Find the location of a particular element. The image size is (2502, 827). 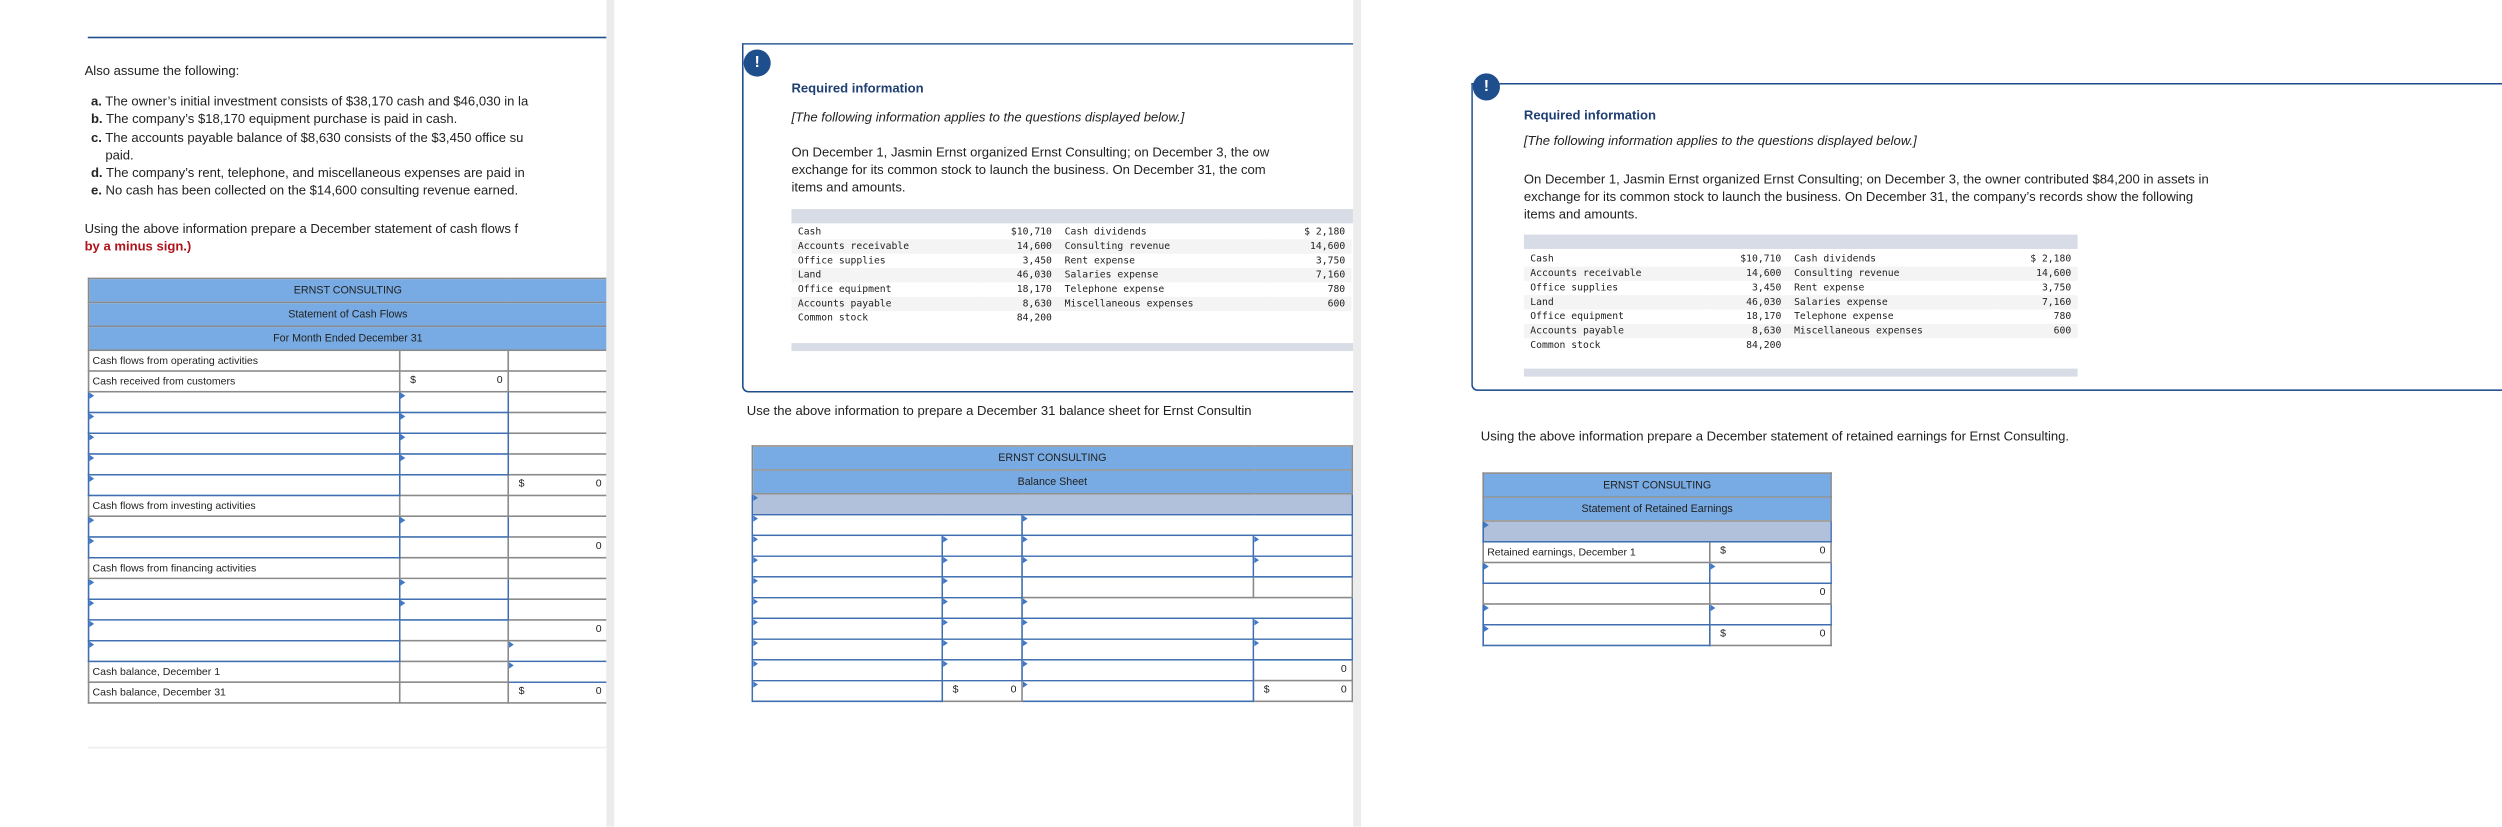

alert-icon: ! is located at coordinates (1486, 87).